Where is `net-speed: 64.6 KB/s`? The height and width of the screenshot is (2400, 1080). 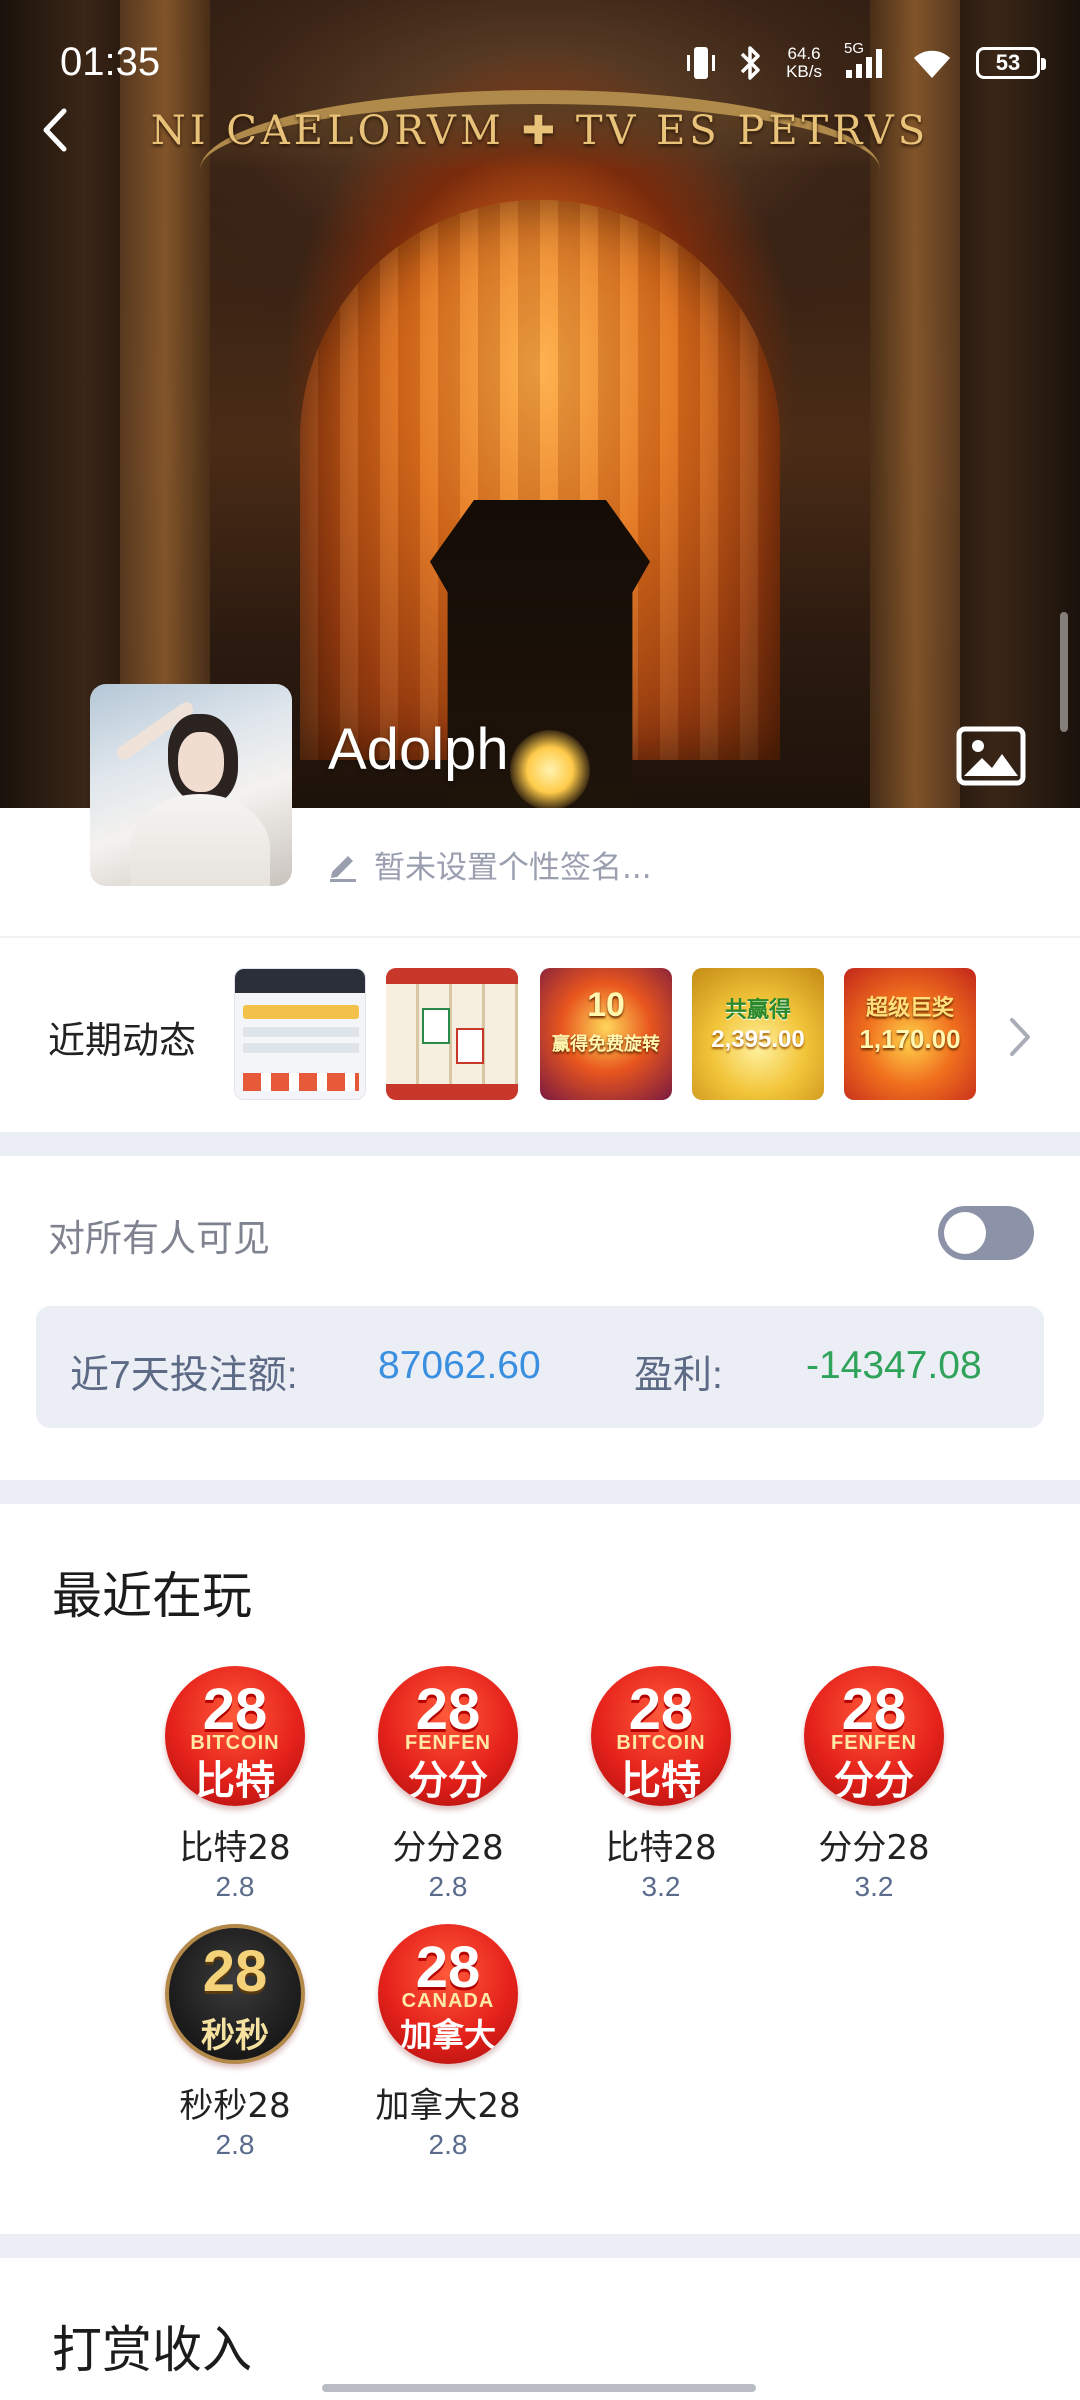 net-speed: 64.6 KB/s is located at coordinates (804, 62).